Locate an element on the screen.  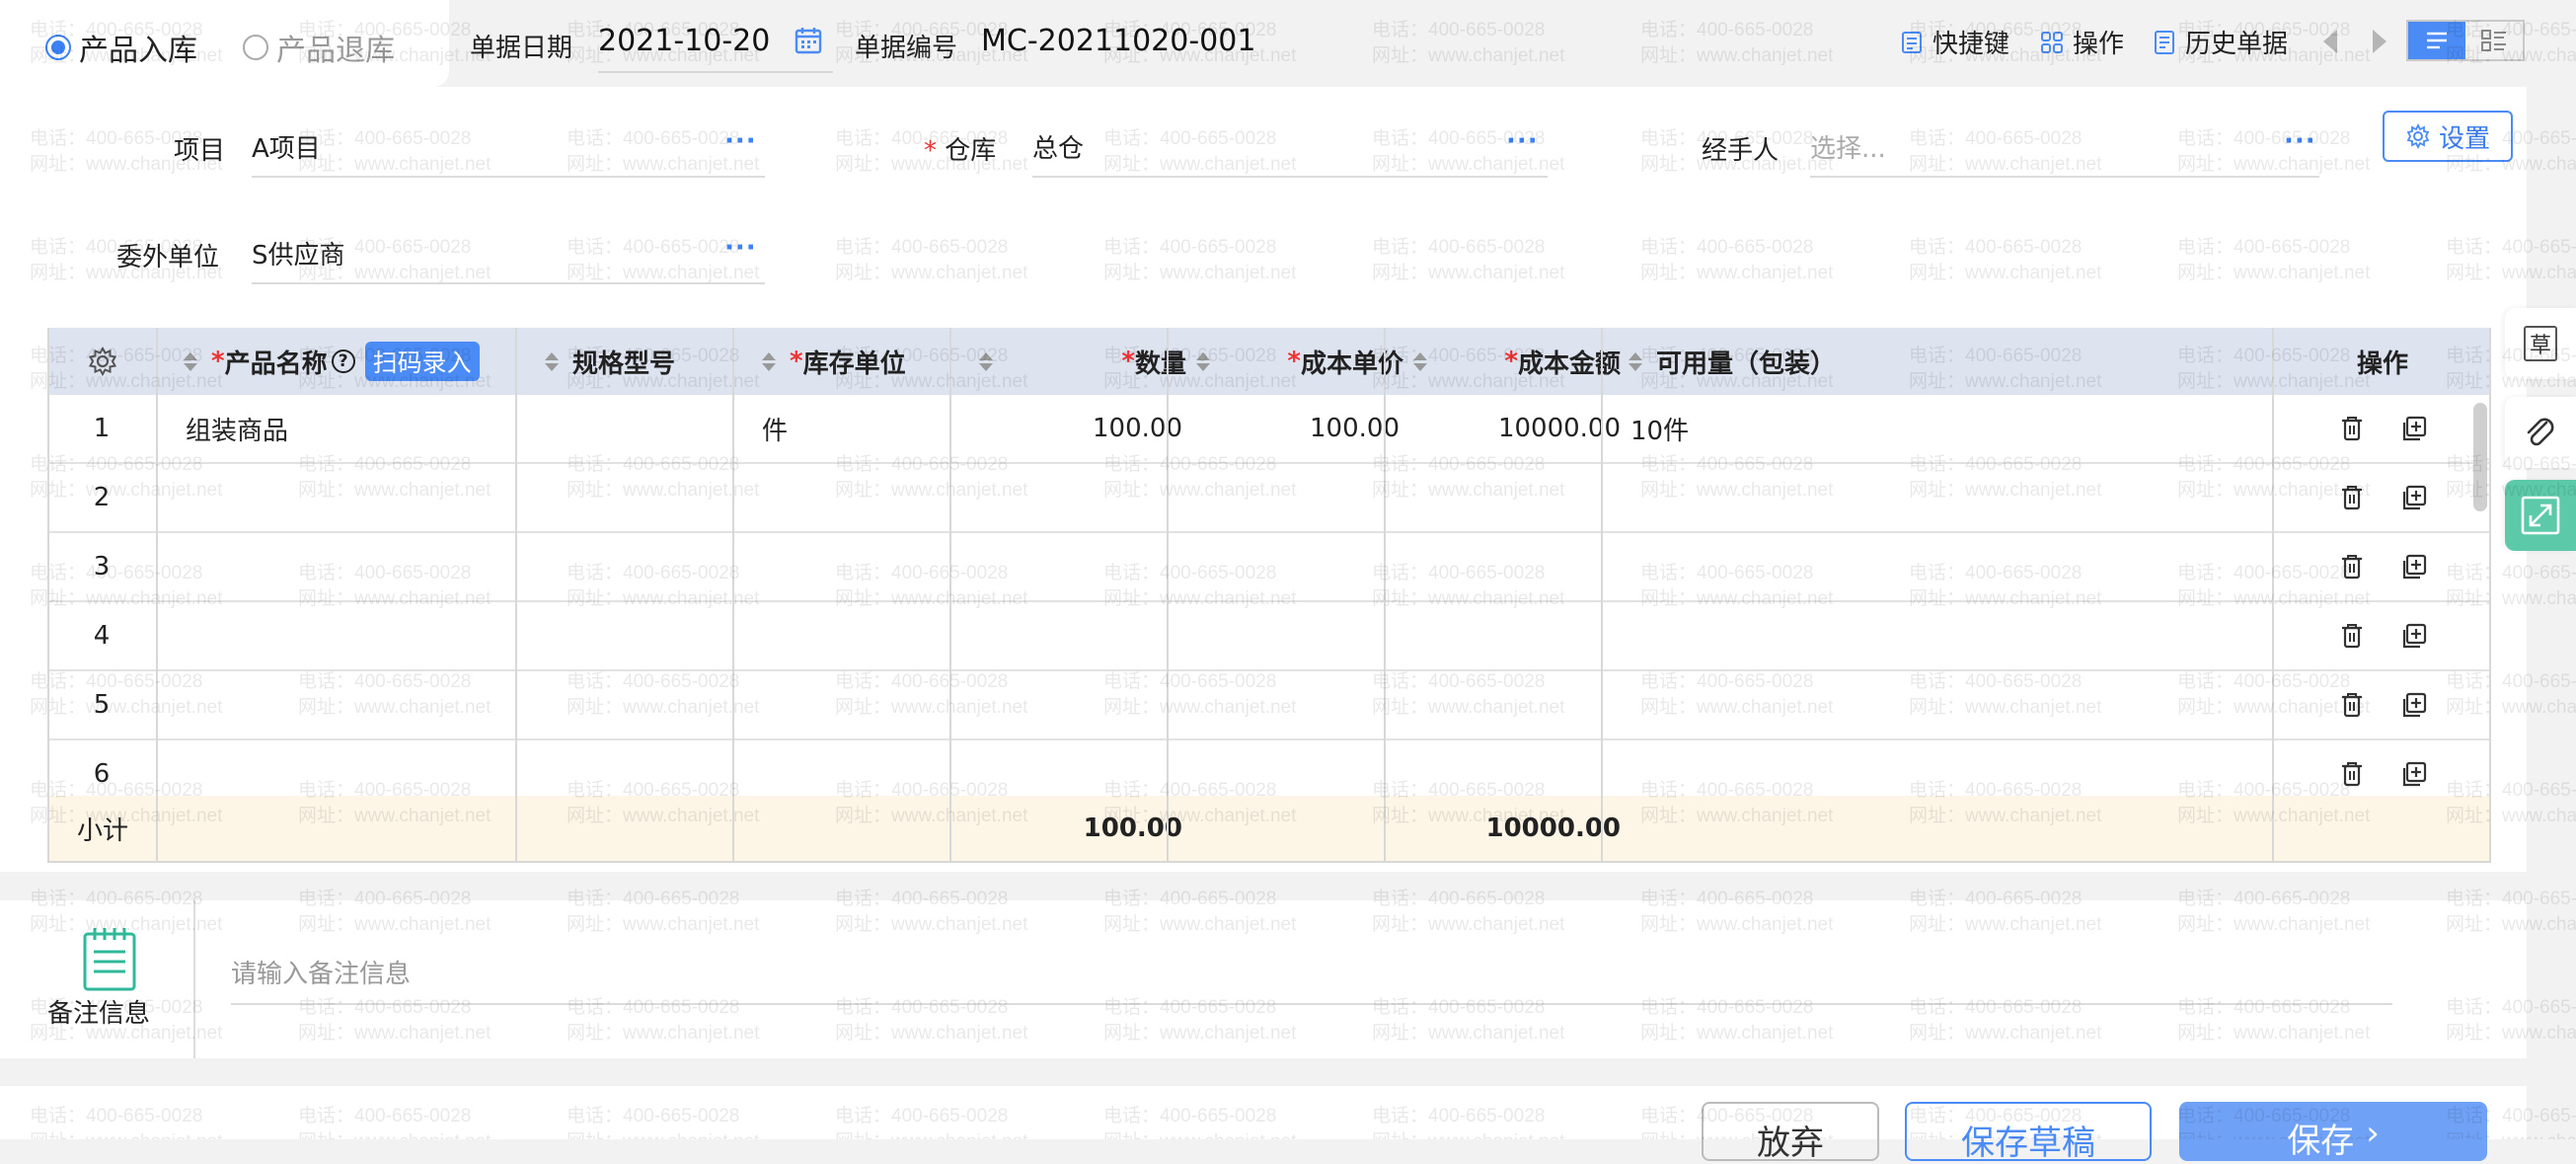
save-draft-button: 保存草稿 is located at coordinates (2028, 1132).